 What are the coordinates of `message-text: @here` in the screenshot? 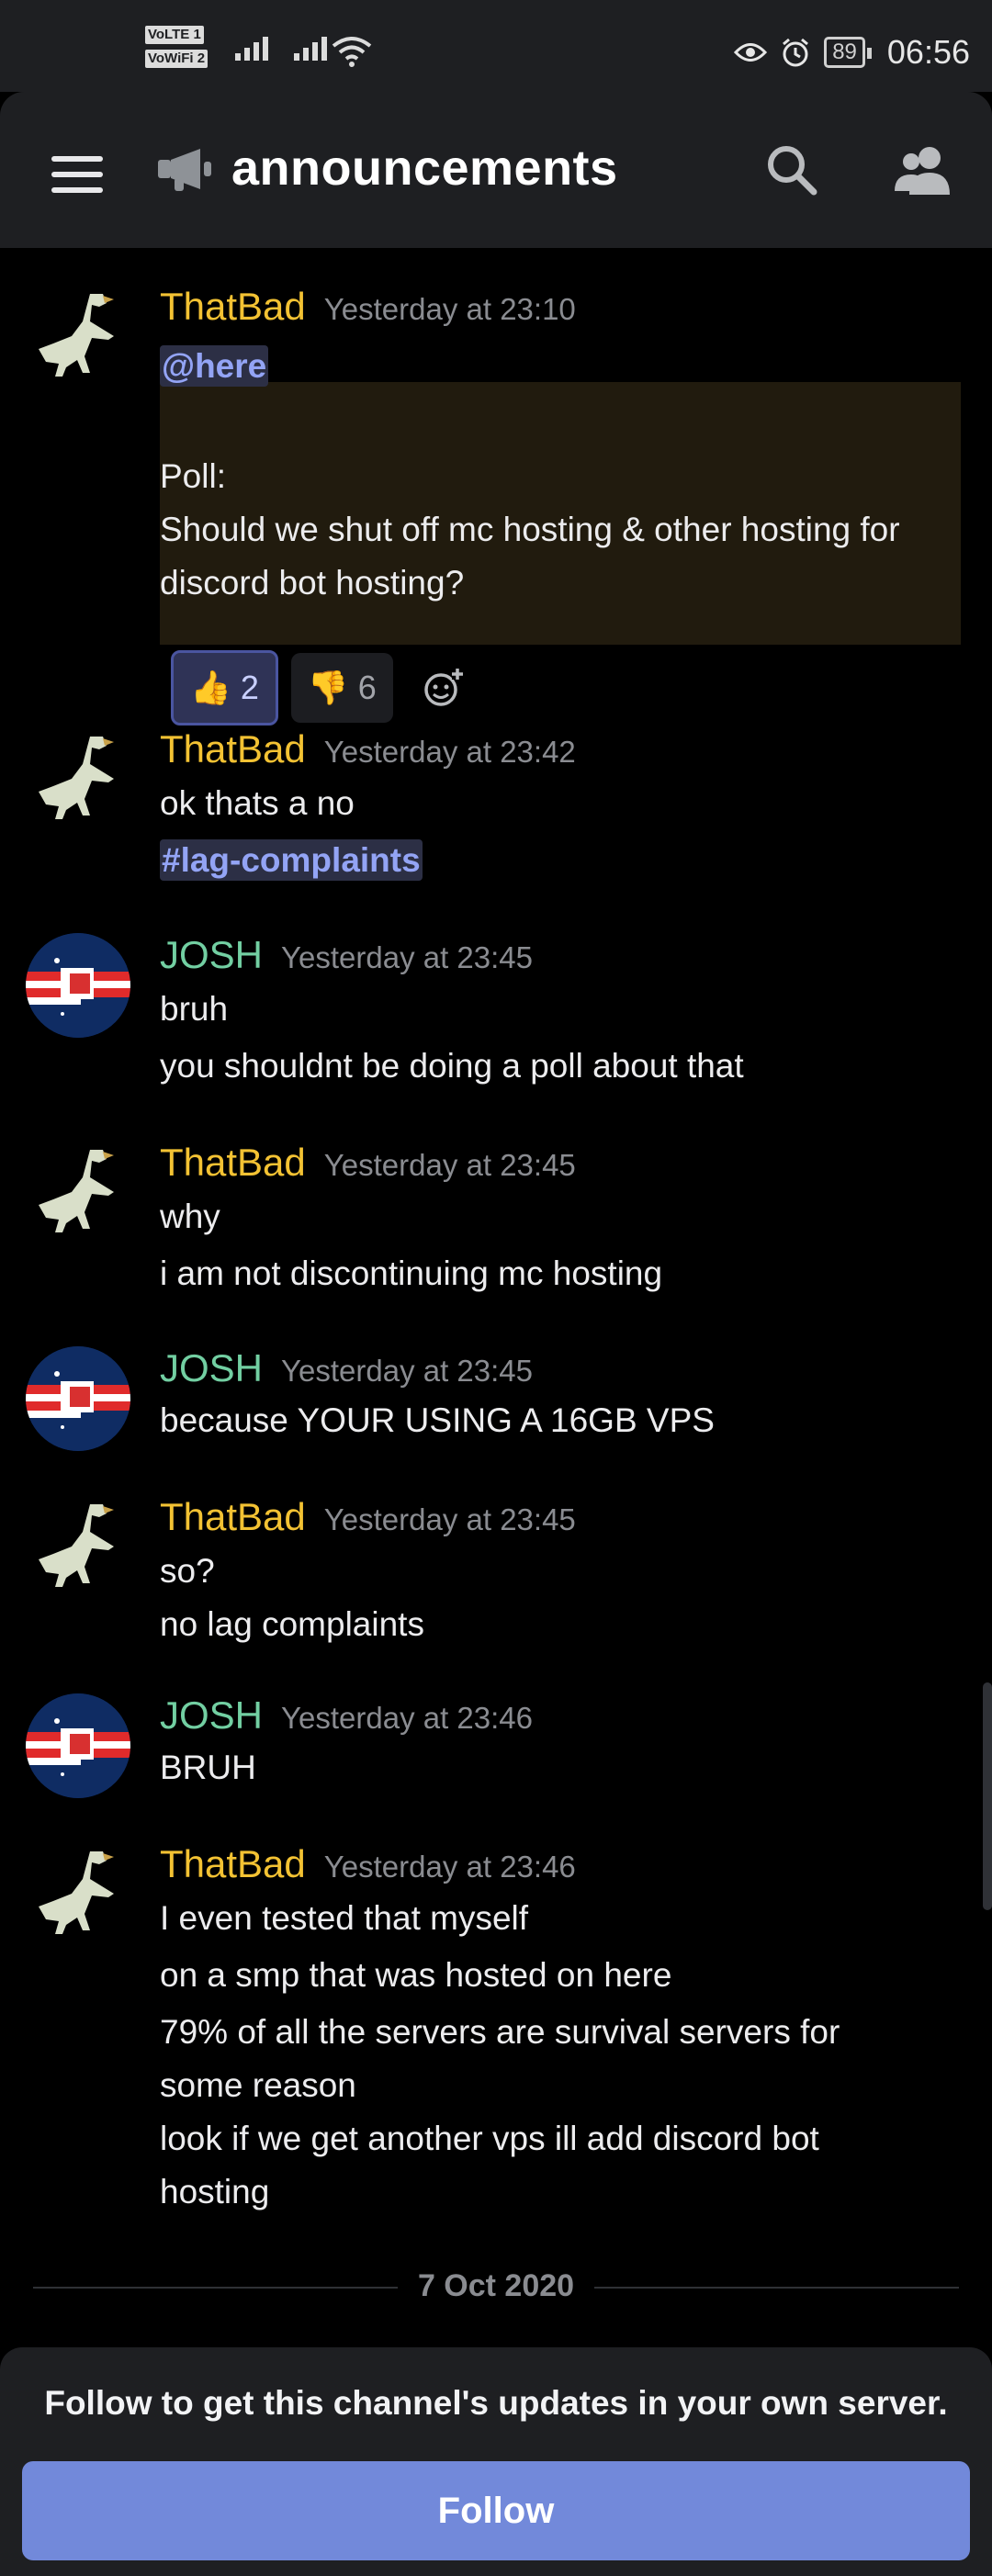 It's located at (214, 366).